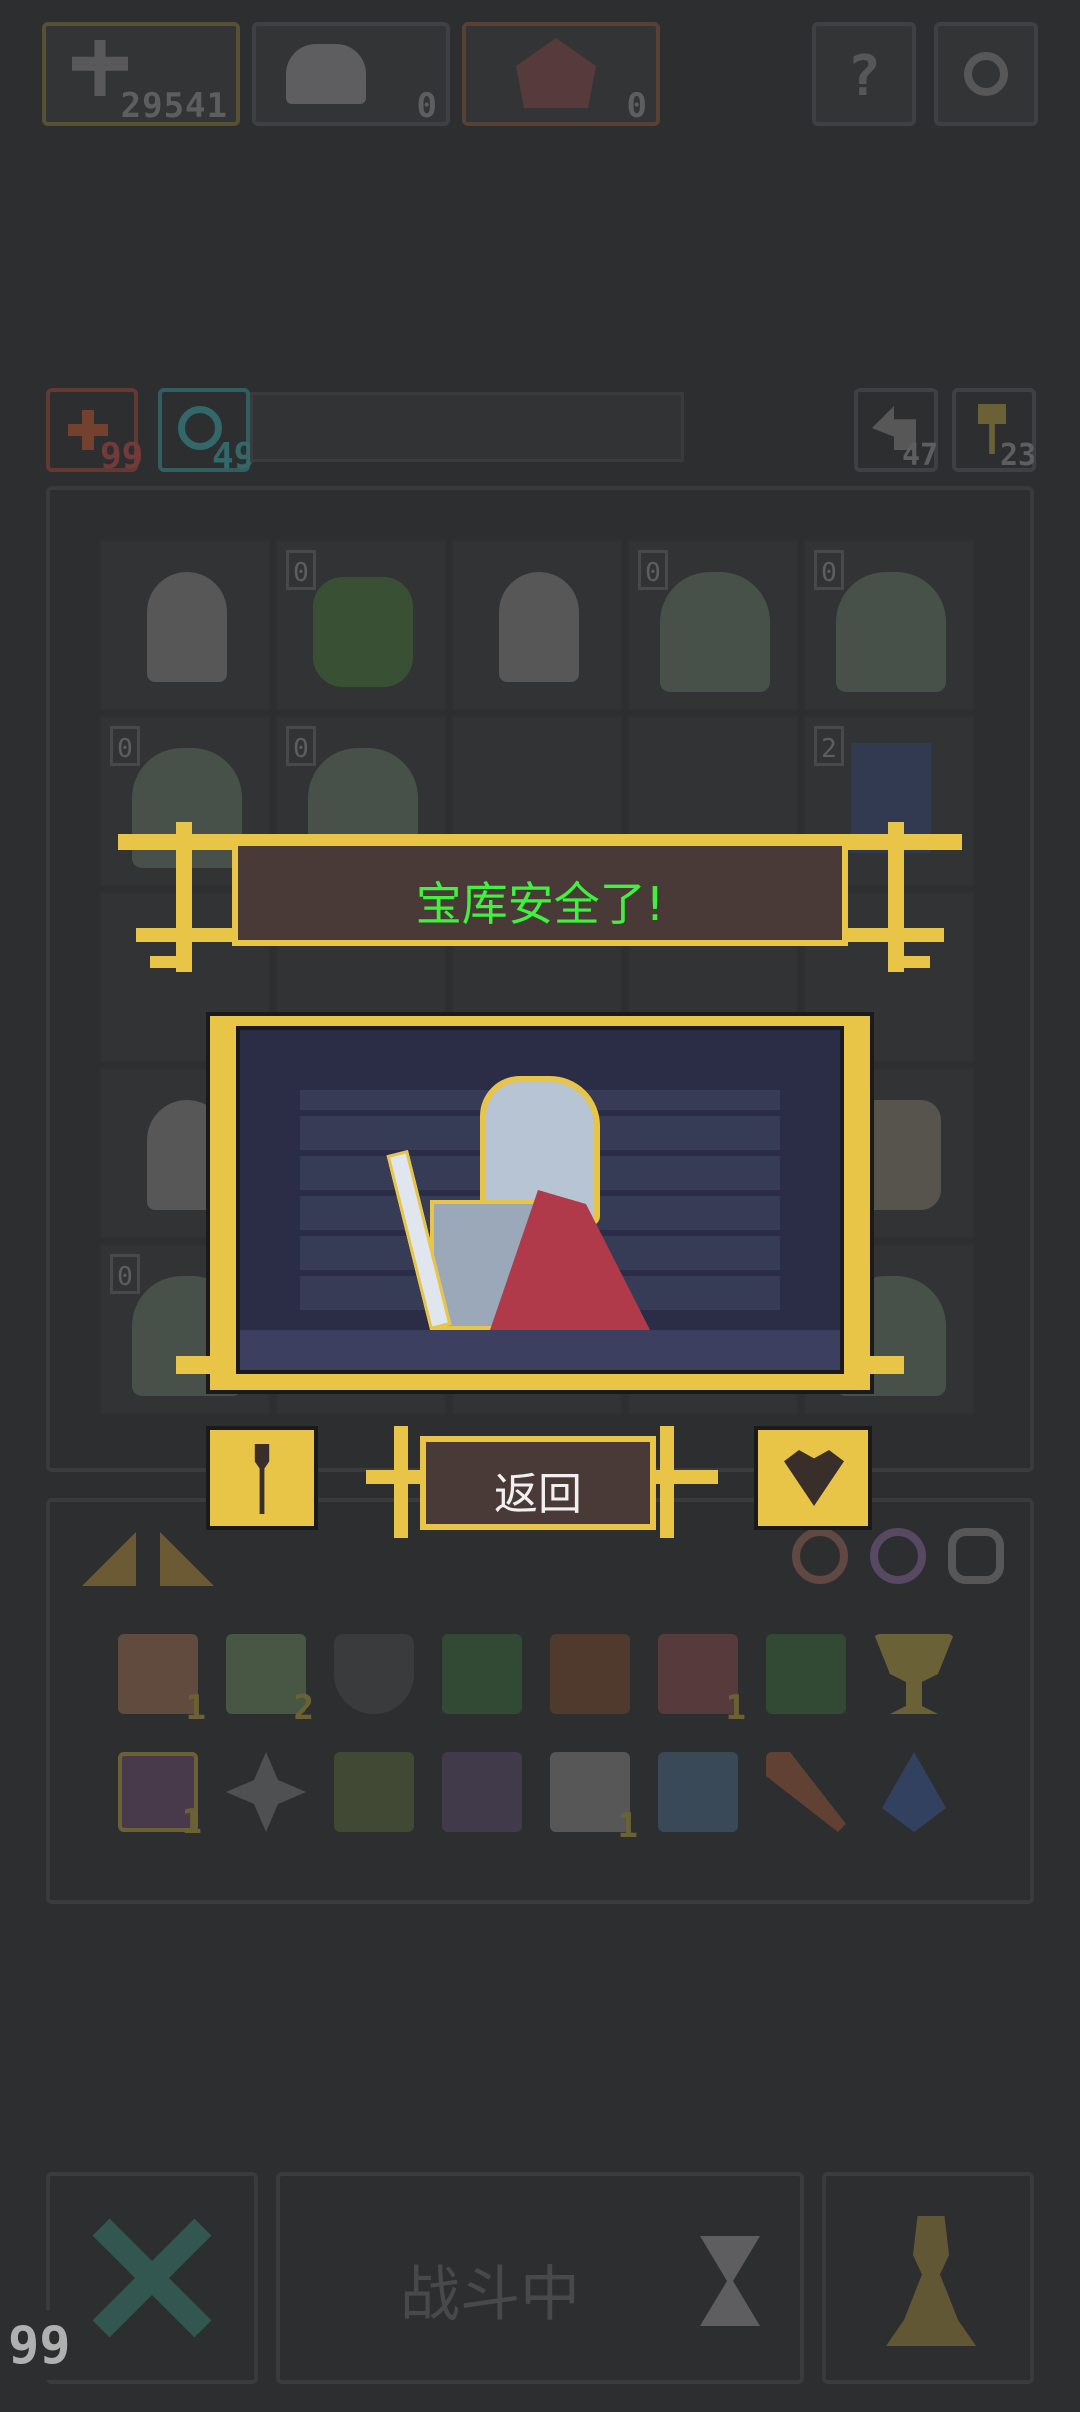 The height and width of the screenshot is (2412, 1080). I want to click on return-post-right, so click(667, 1482).